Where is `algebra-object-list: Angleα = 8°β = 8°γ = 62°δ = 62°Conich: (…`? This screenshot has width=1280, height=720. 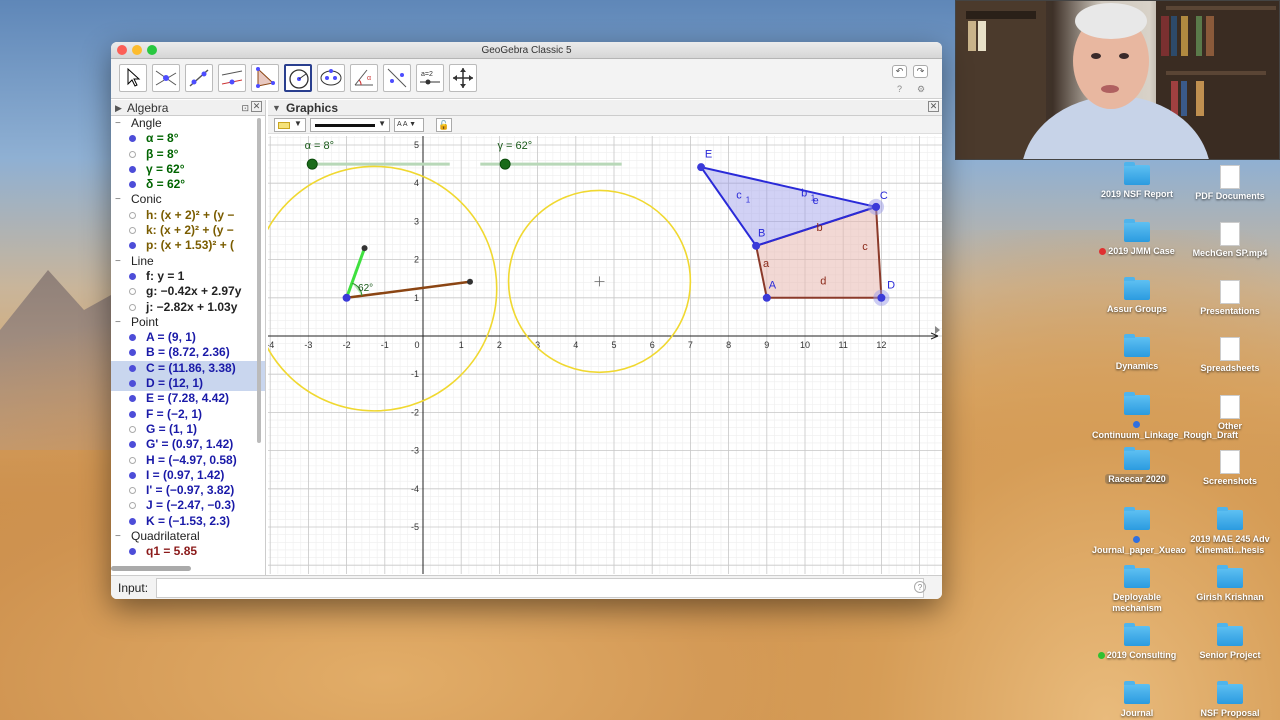
algebra-object-list: Angleα = 8°β = 8°γ = 62°δ = 62°Conich: (… is located at coordinates (188, 338).